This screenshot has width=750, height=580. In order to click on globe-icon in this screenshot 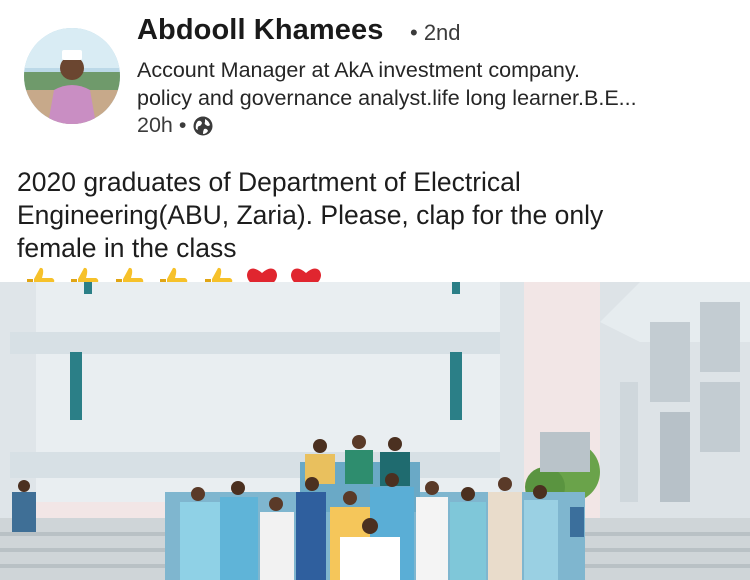, I will do `click(203, 126)`.